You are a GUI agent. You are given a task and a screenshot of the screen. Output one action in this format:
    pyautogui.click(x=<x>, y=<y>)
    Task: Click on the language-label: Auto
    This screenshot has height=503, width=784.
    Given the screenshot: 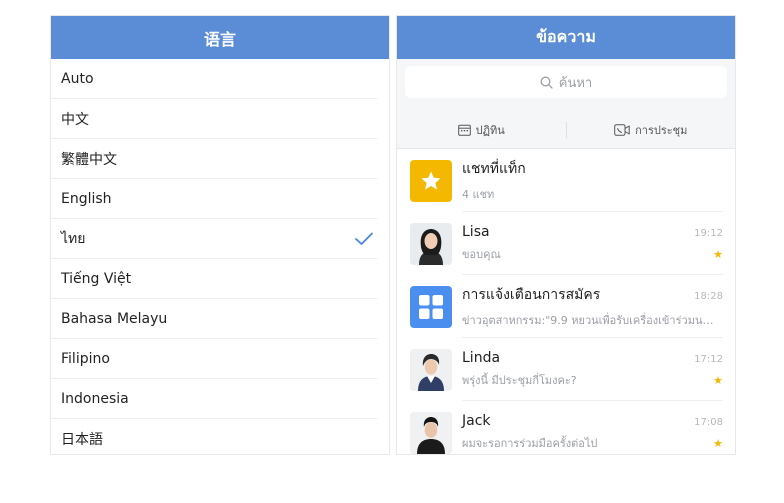 What is the action you would take?
    pyautogui.click(x=77, y=78)
    